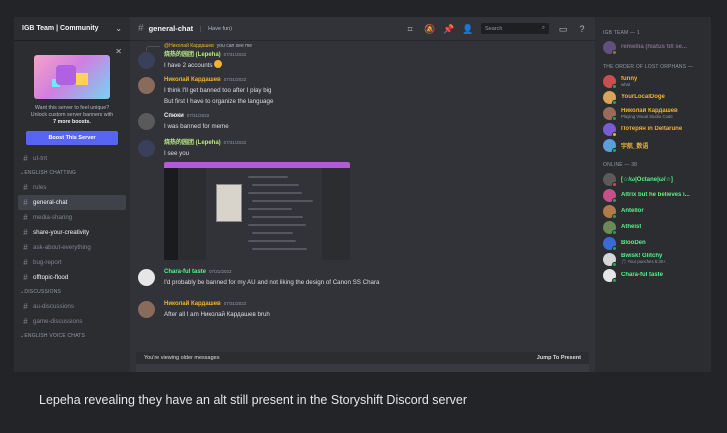  I want to click on member-item: funny what, so click(653, 81).